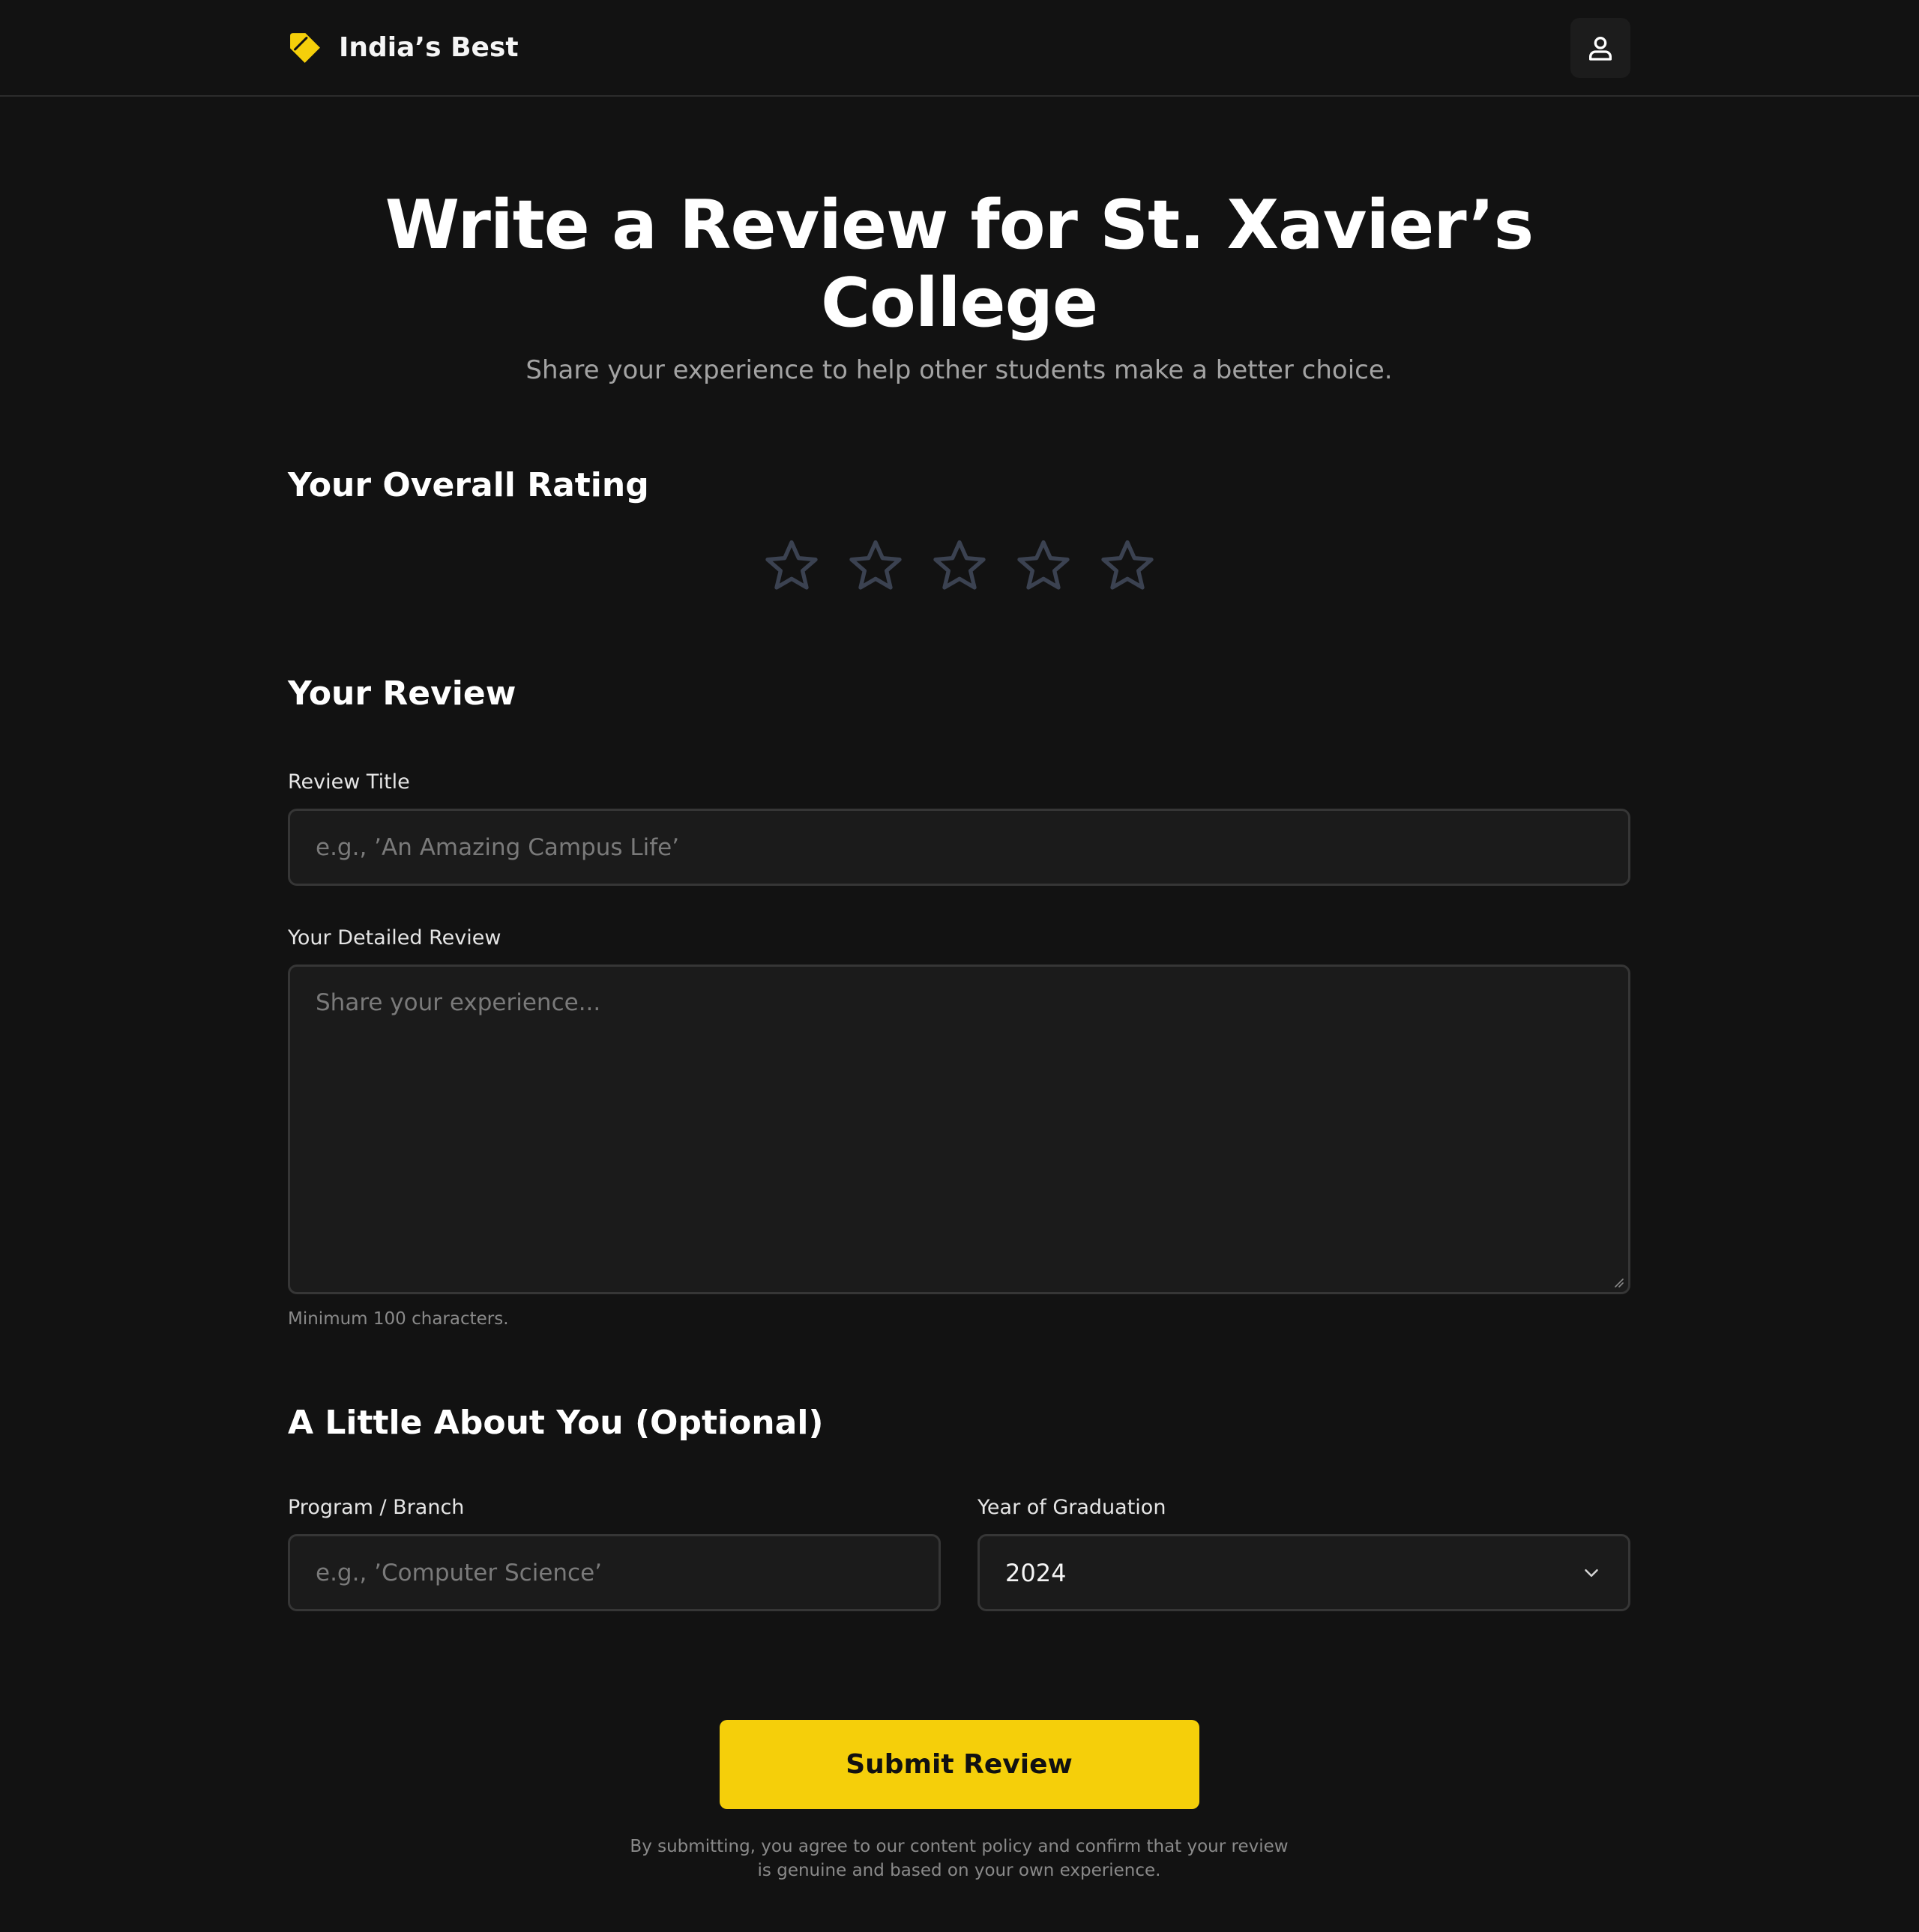 The image size is (1919, 1932). I want to click on submit-review-button: Submit Review, so click(959, 1765).